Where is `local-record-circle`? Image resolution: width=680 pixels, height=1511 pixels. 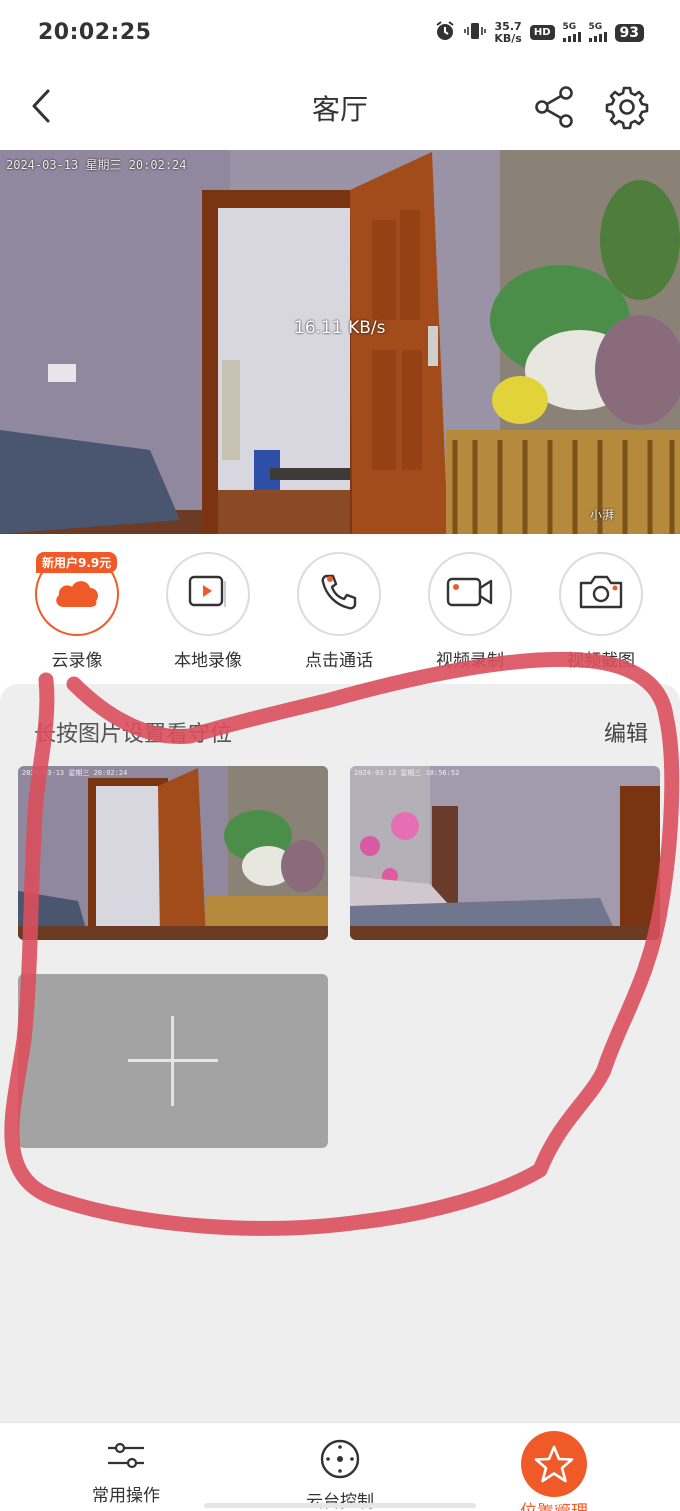
local-record-circle is located at coordinates (208, 594).